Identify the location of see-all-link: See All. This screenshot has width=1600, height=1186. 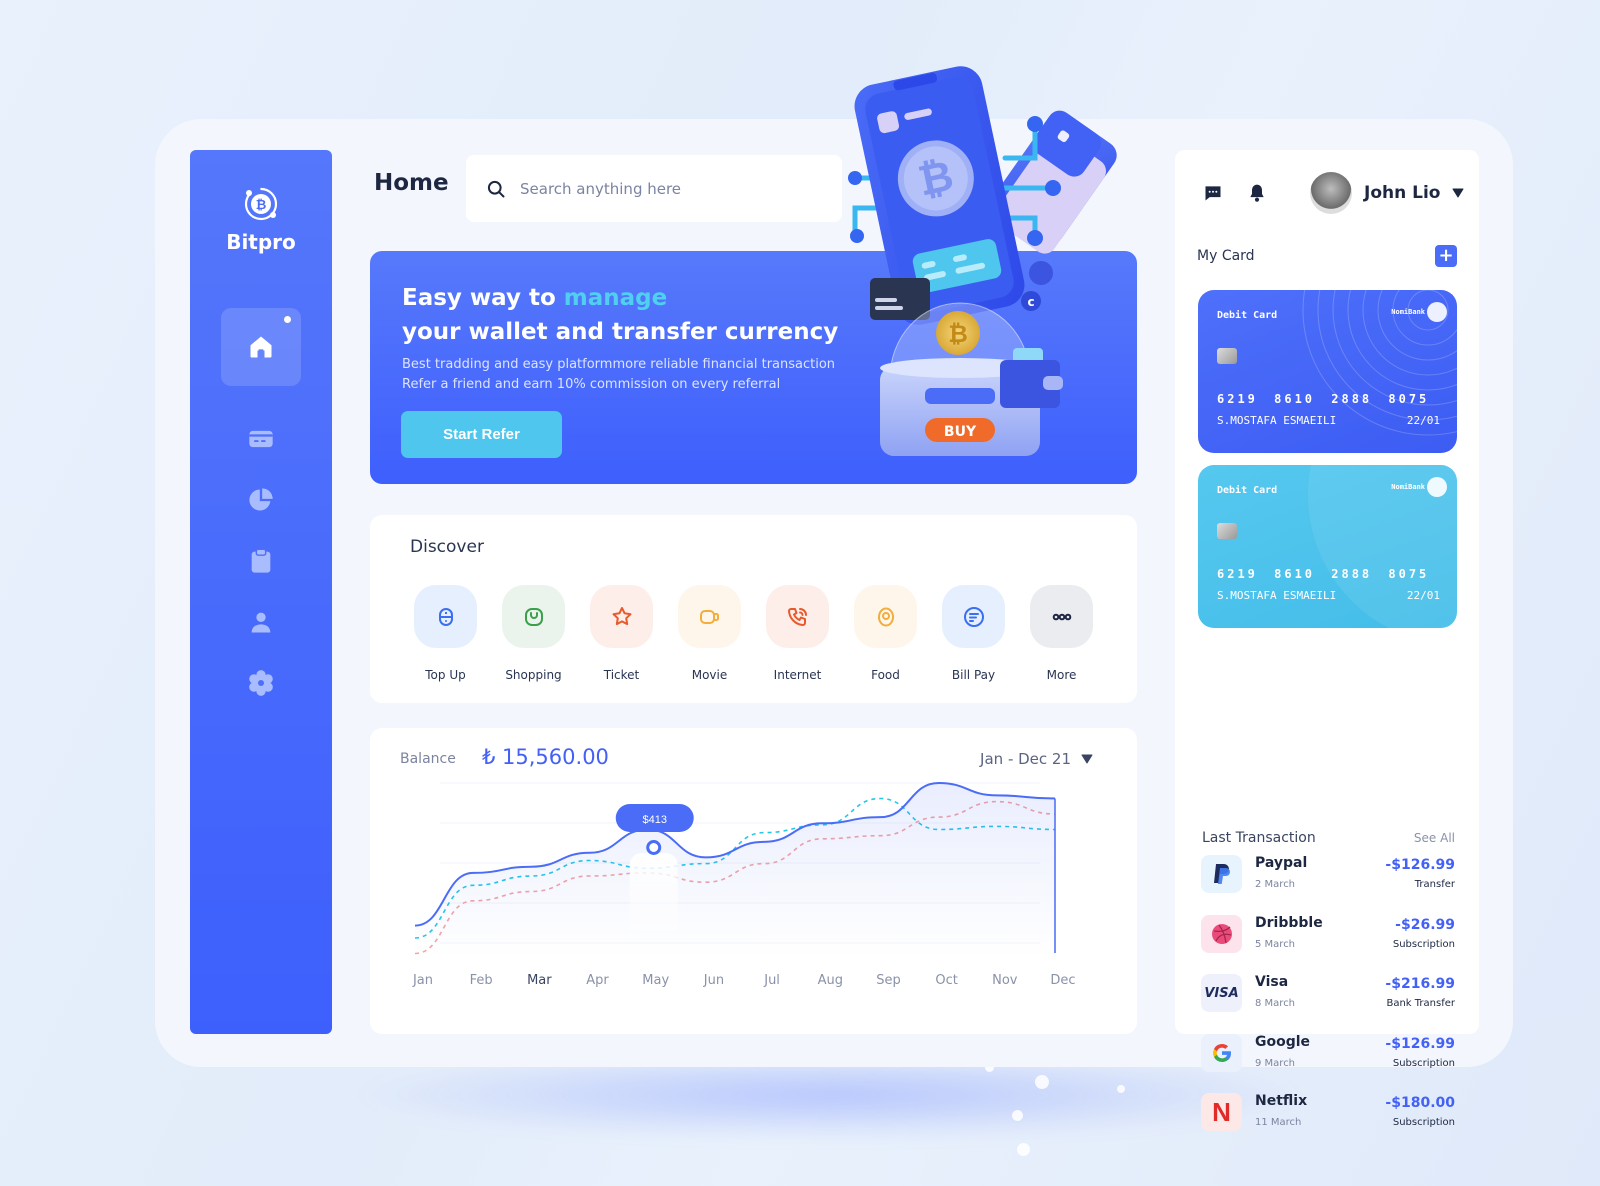
(1434, 838).